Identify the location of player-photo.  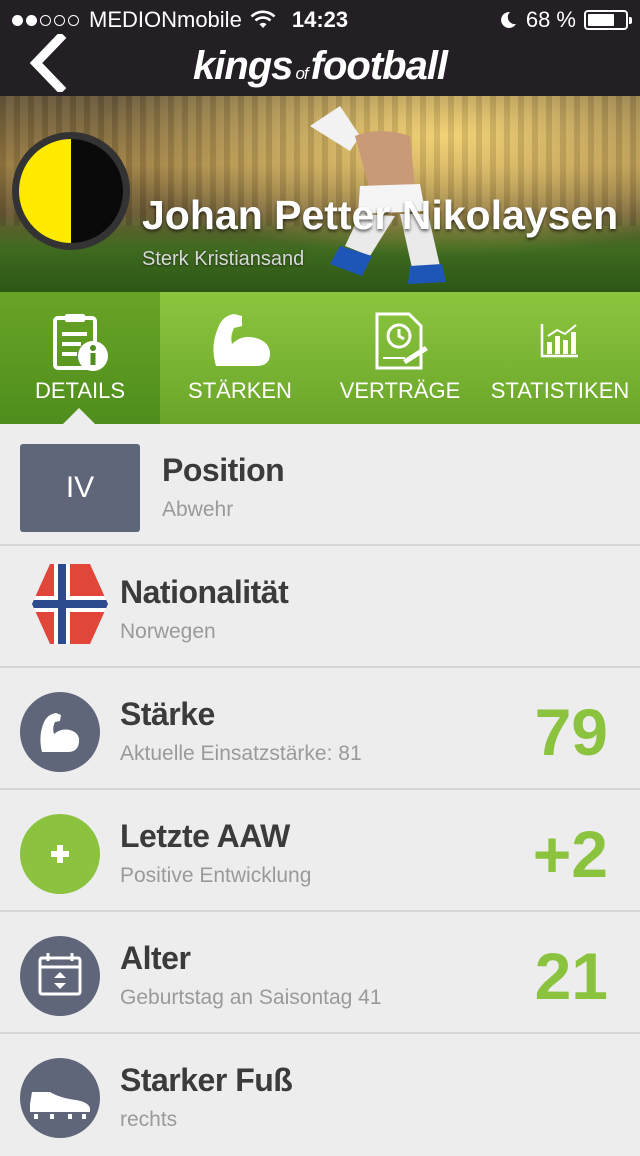
(378, 195).